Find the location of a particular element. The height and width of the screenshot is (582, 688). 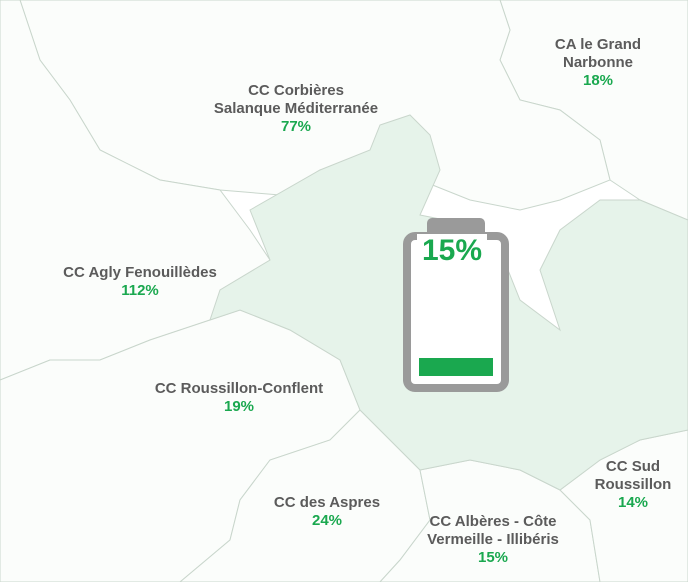

label-sud: CC Sud Roussillon 14% is located at coordinates (633, 485).